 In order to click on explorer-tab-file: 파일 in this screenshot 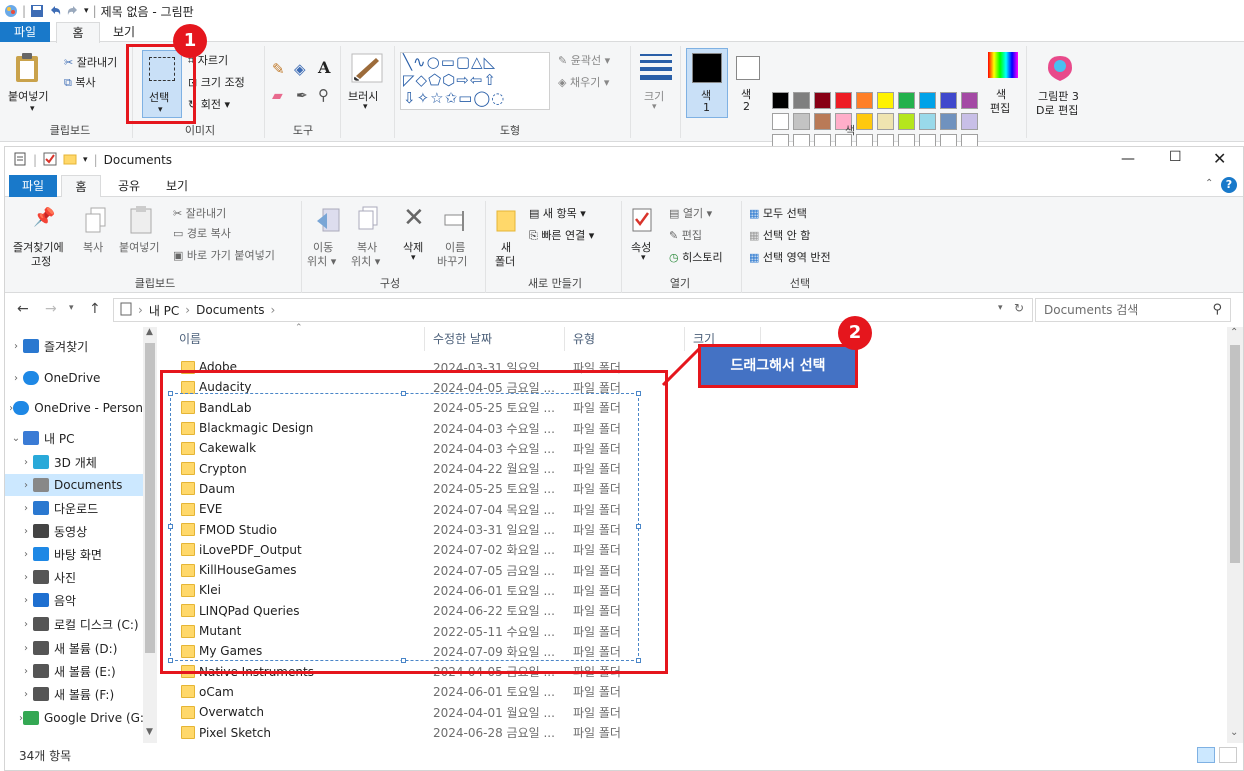, I will do `click(33, 186)`.